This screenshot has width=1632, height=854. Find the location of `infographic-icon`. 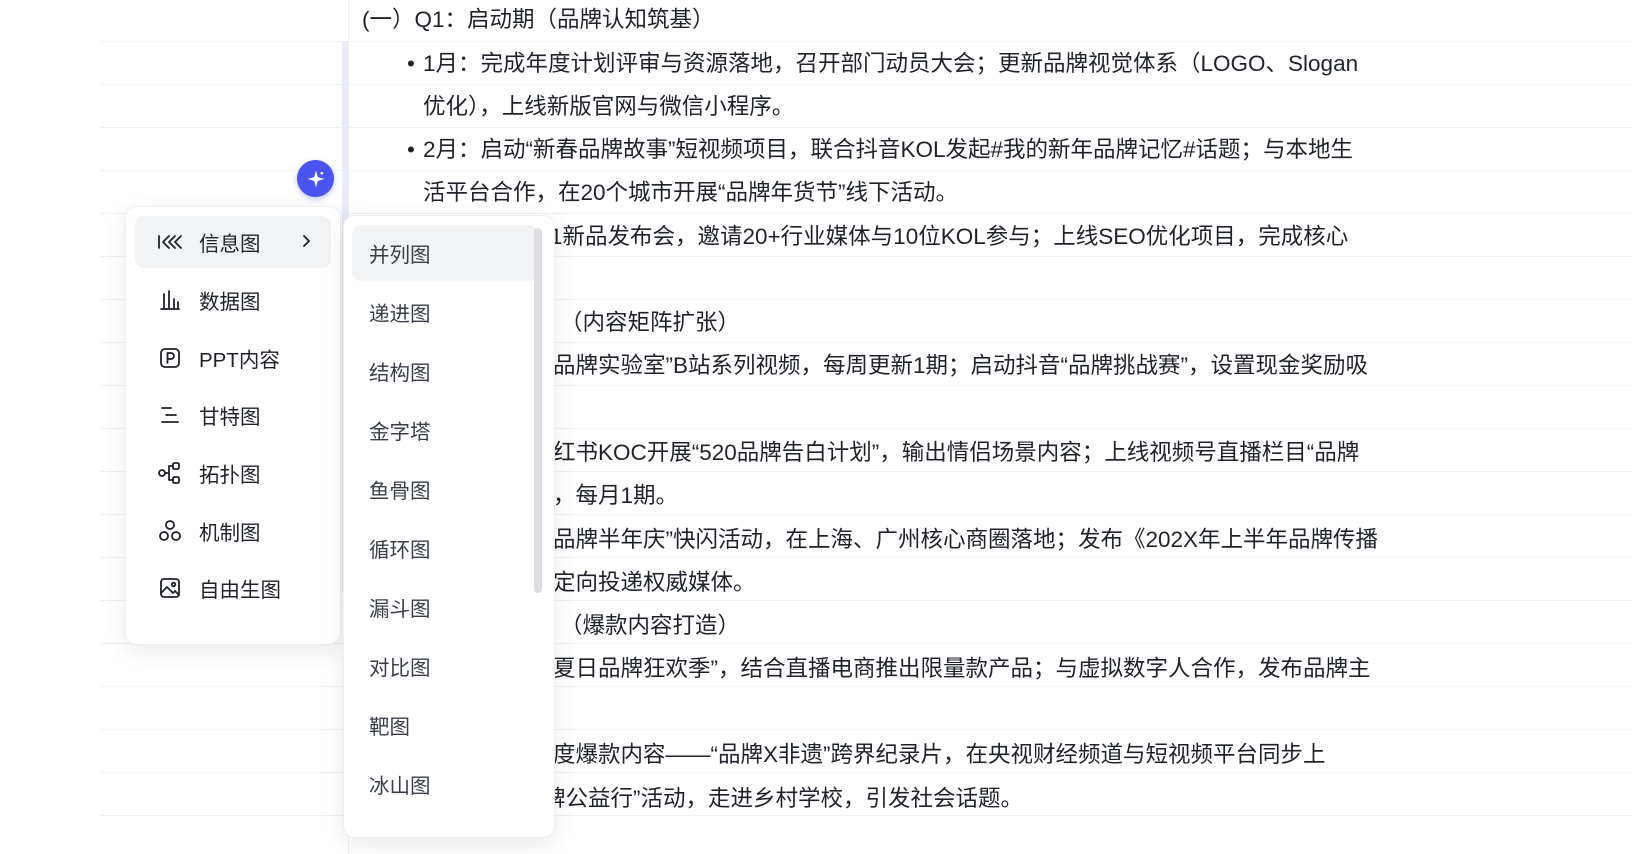

infographic-icon is located at coordinates (170, 242).